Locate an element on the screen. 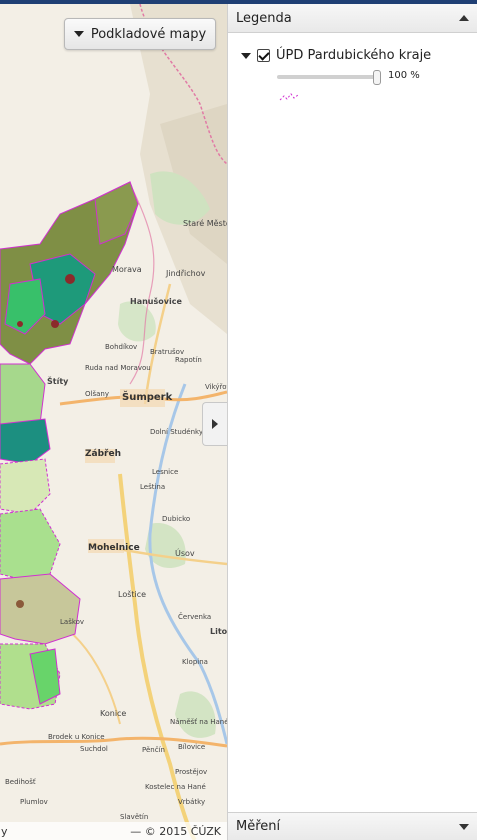 This screenshot has height=840, width=477. place-label: Staré Město is located at coordinates (205, 223).